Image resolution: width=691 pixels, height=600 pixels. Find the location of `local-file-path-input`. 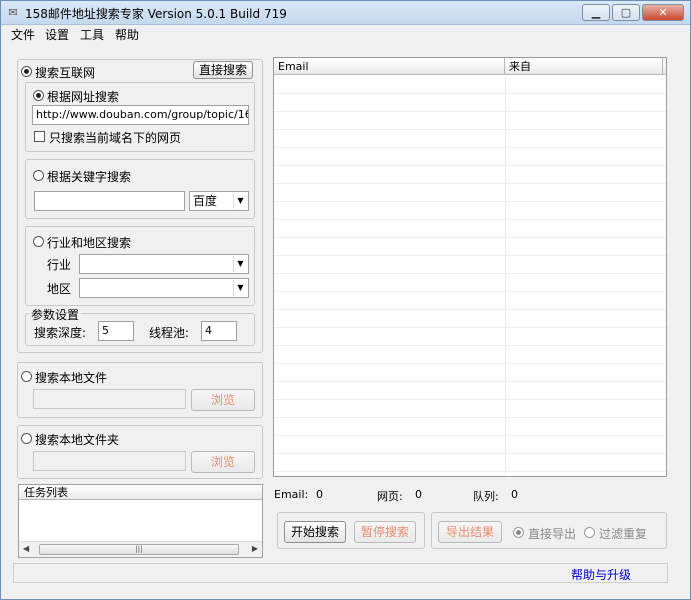

local-file-path-input is located at coordinates (109, 399).